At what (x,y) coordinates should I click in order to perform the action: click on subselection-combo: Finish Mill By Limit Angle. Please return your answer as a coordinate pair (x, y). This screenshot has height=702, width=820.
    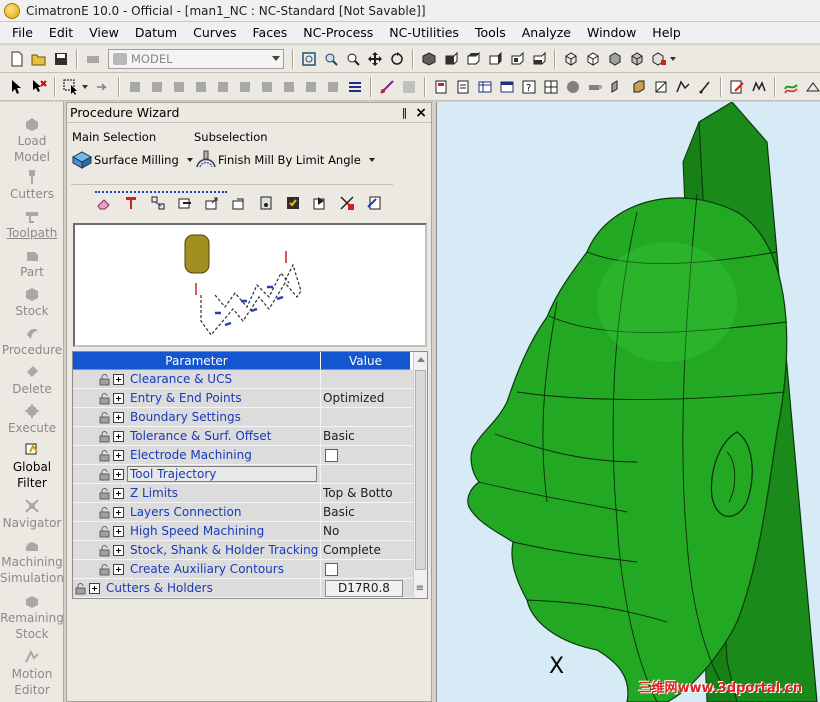
    Looking at the image, I should click on (285, 160).